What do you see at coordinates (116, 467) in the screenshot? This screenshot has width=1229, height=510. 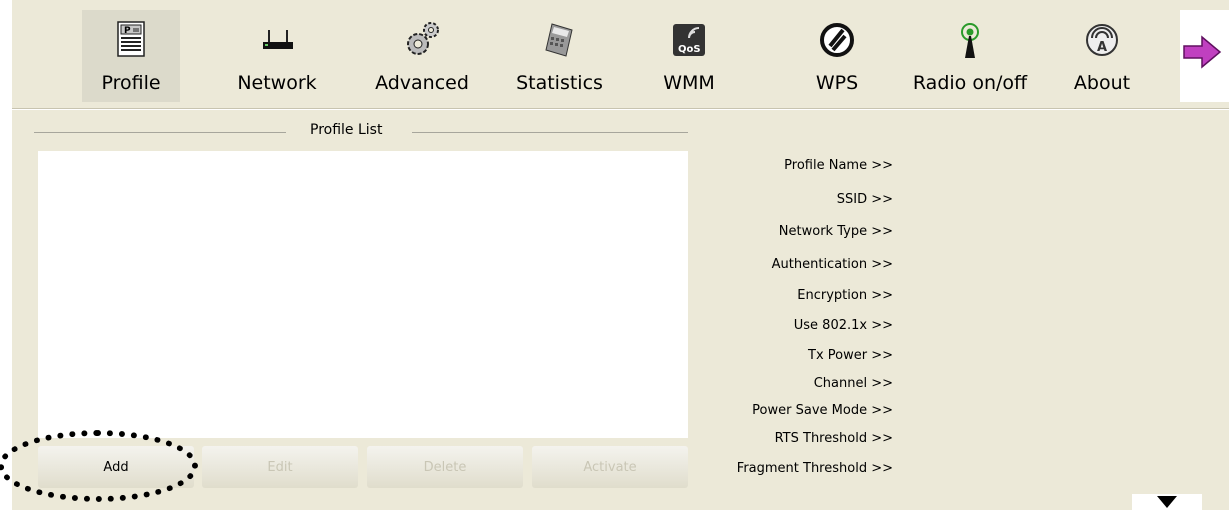 I see `add-button: Add` at bounding box center [116, 467].